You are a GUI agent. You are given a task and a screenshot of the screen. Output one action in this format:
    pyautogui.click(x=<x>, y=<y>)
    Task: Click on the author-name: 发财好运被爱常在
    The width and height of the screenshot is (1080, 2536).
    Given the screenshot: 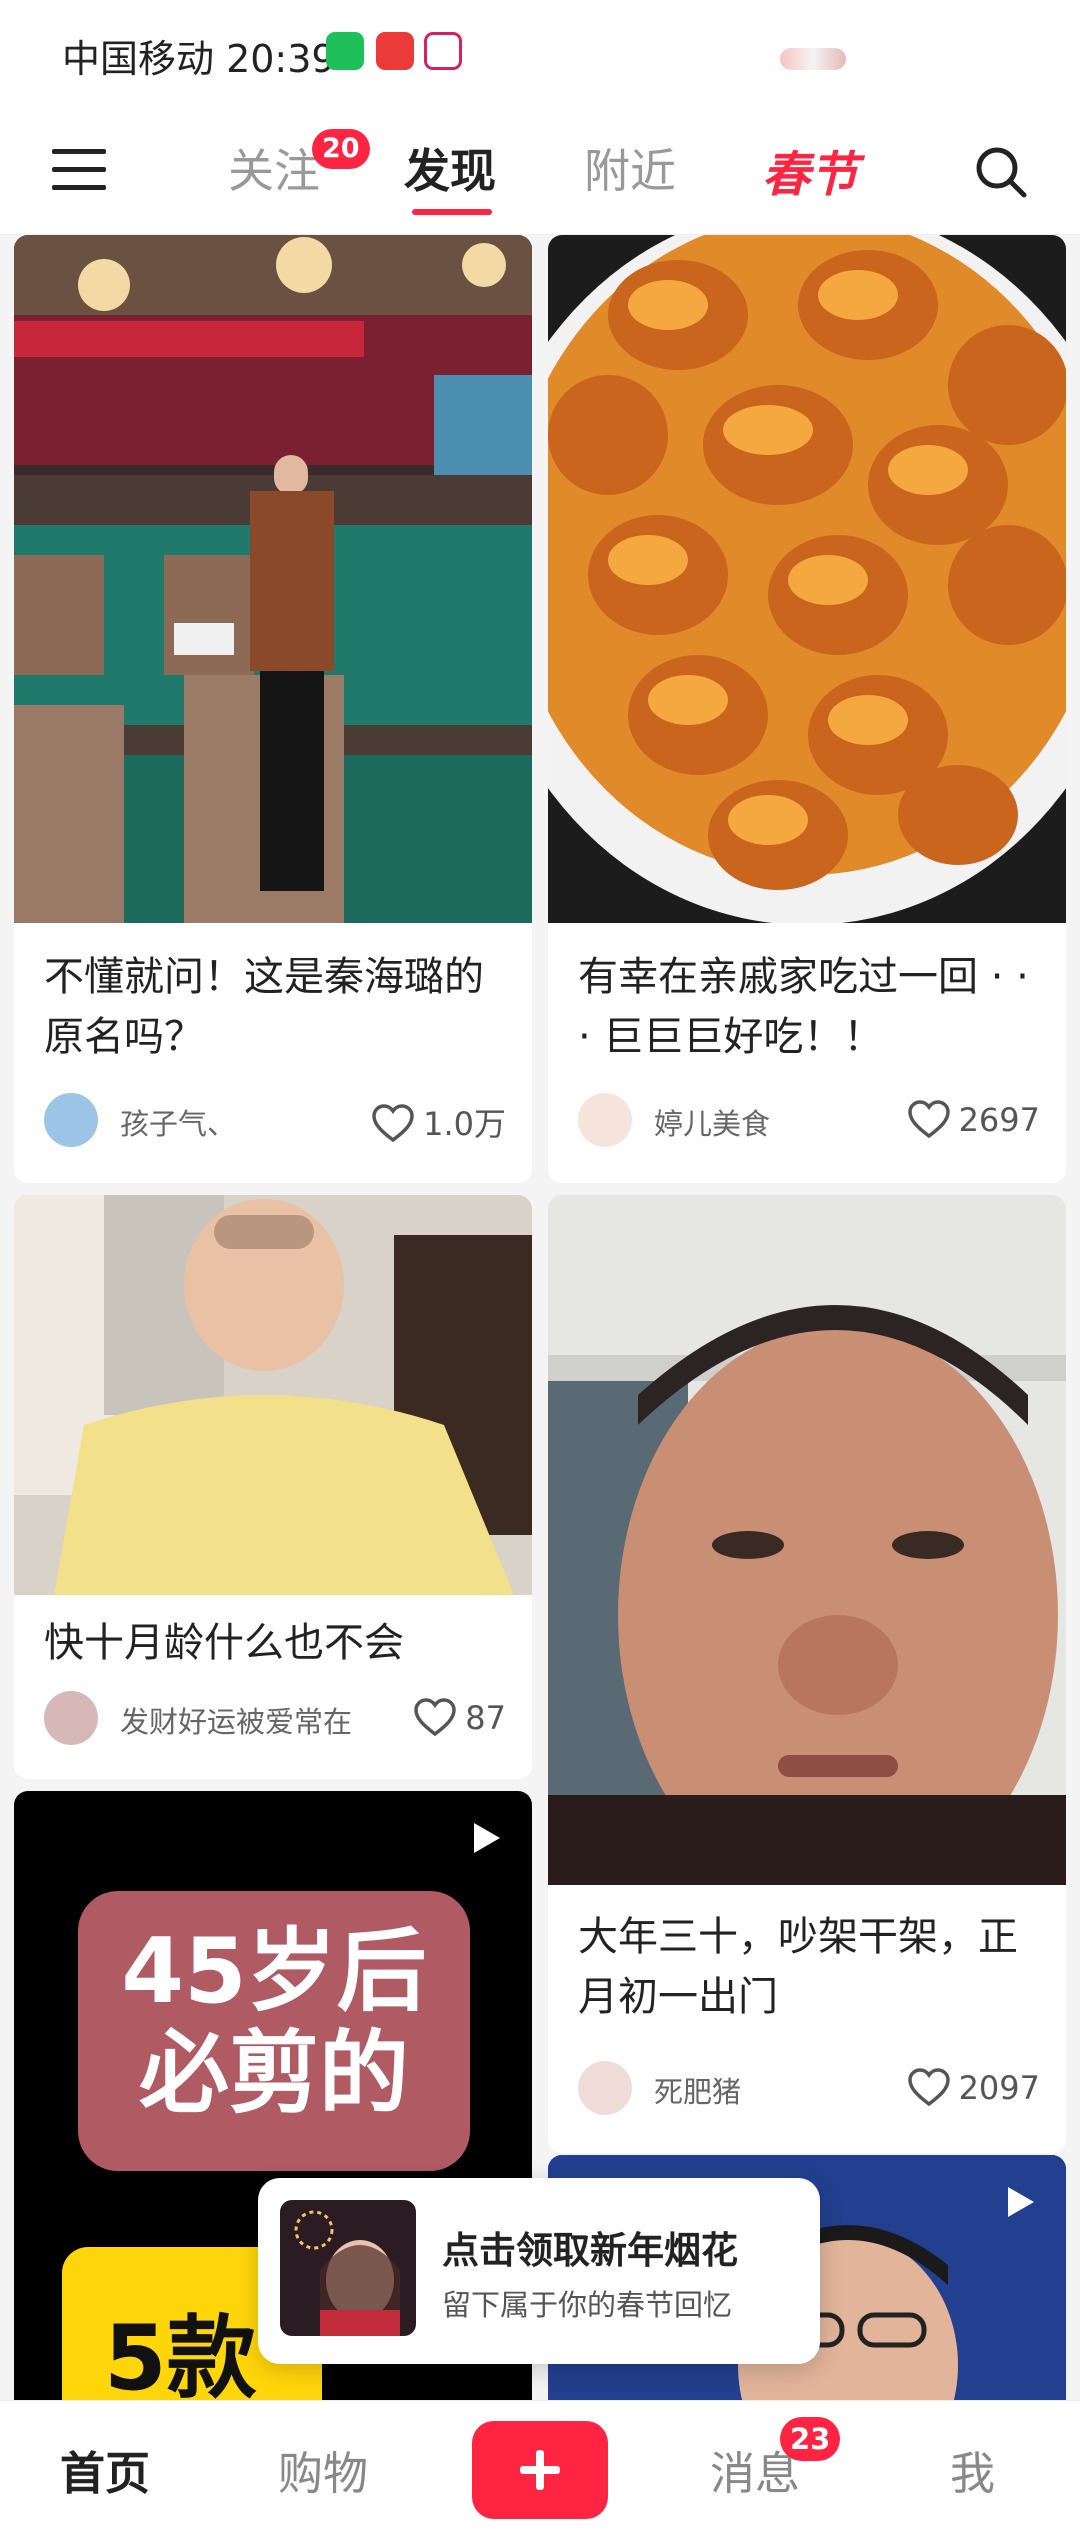 What is the action you would take?
    pyautogui.click(x=236, y=1720)
    